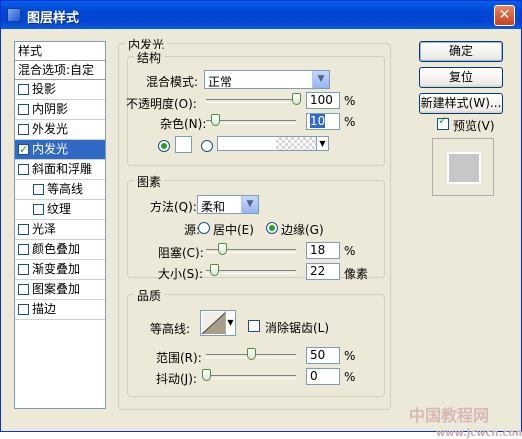 Image resolution: width=522 pixels, height=439 pixels. Describe the element at coordinates (183, 124) in the screenshot. I see `noise-label: 杂色(N):` at that location.